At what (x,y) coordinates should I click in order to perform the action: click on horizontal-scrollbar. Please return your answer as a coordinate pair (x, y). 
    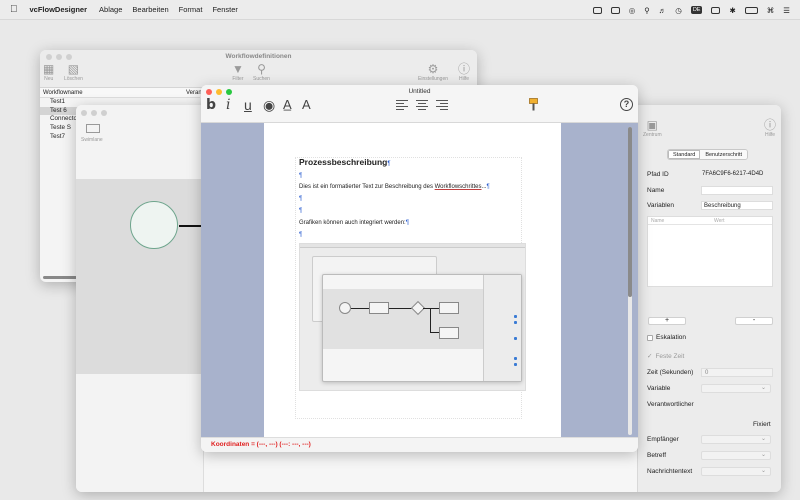
    Looking at the image, I should click on (60, 277).